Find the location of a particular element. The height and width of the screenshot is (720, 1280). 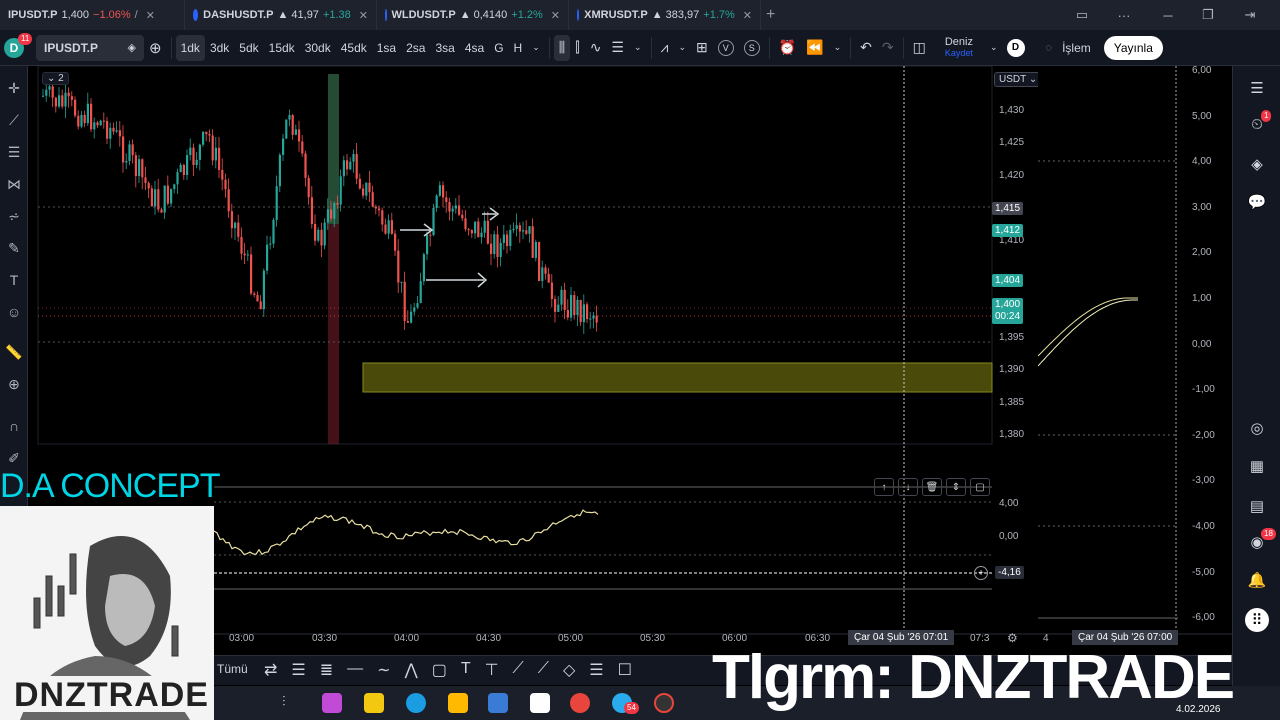

v-button: V is located at coordinates (726, 48).